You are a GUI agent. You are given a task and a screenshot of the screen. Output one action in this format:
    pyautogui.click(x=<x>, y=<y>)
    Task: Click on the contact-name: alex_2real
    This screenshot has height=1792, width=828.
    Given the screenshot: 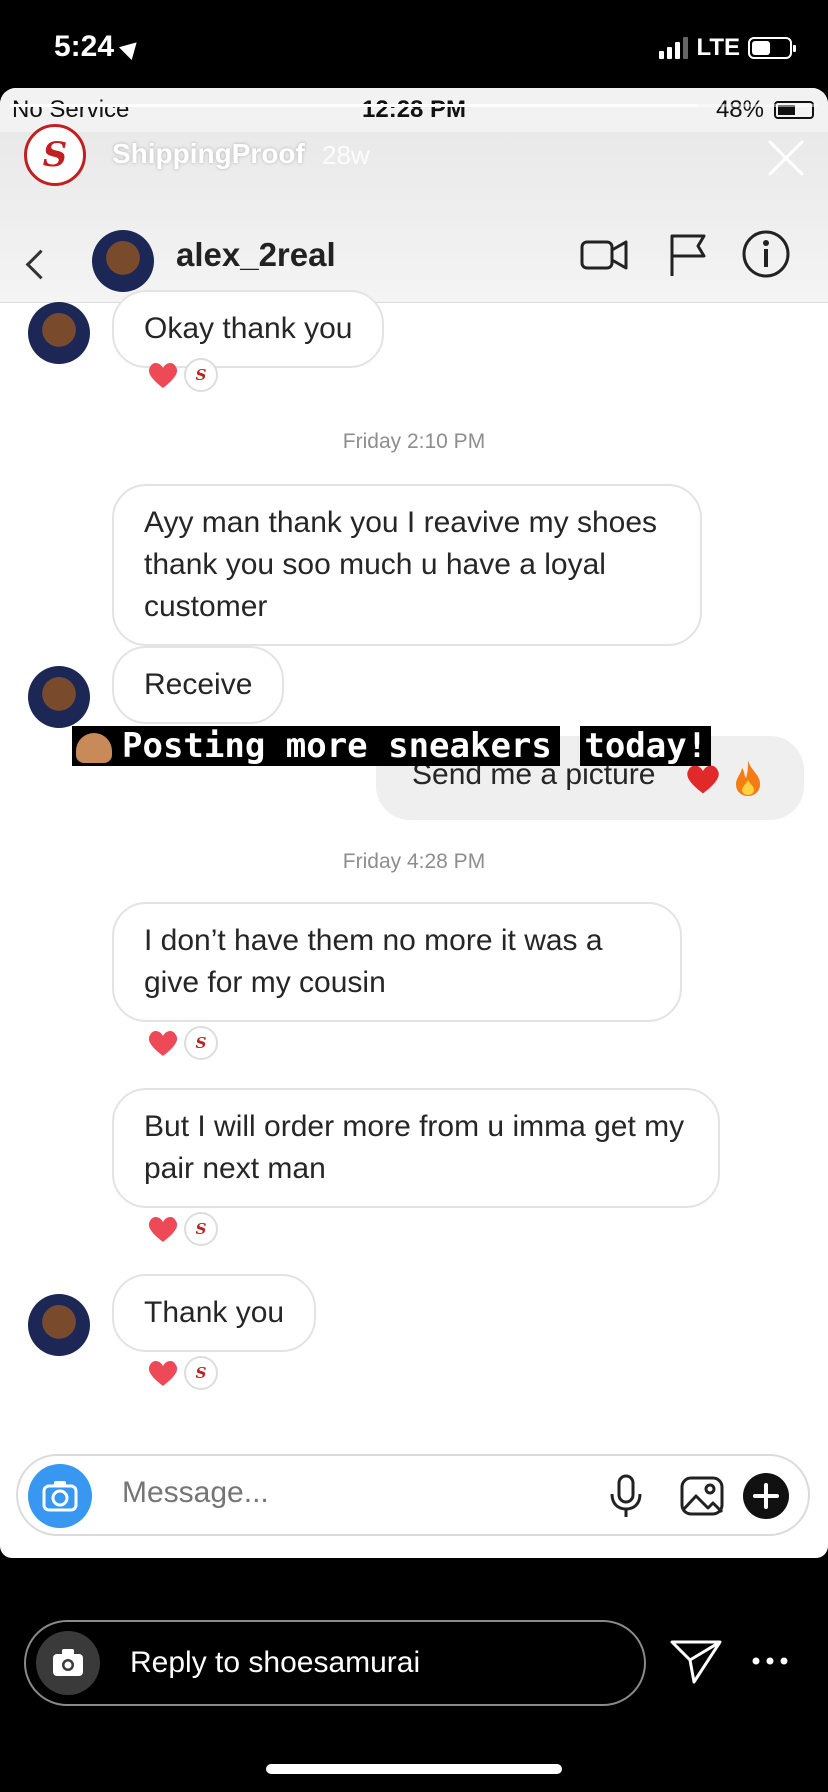 What is the action you would take?
    pyautogui.click(x=256, y=254)
    